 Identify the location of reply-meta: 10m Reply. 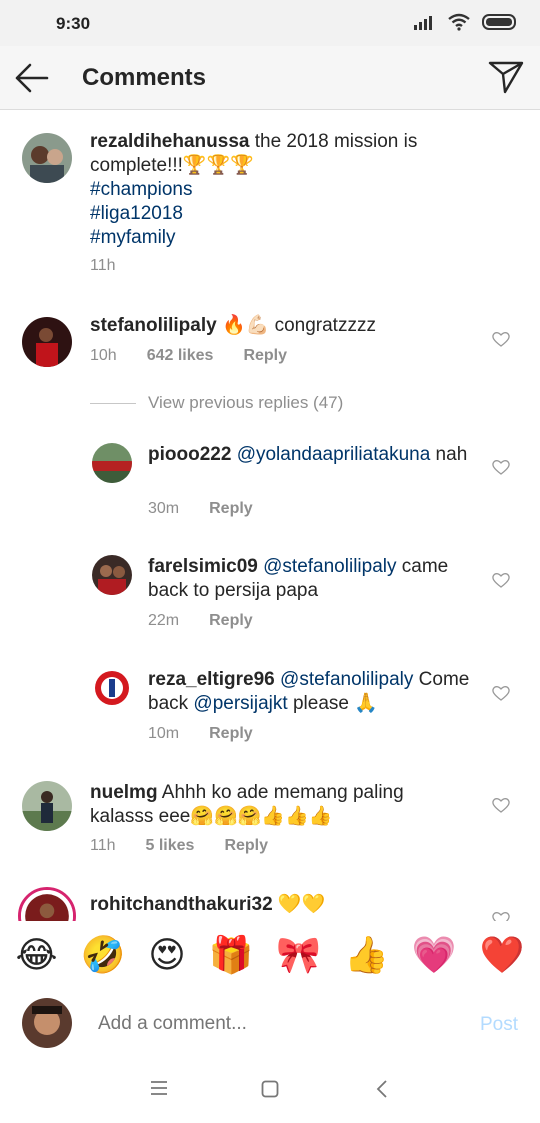
(200, 734).